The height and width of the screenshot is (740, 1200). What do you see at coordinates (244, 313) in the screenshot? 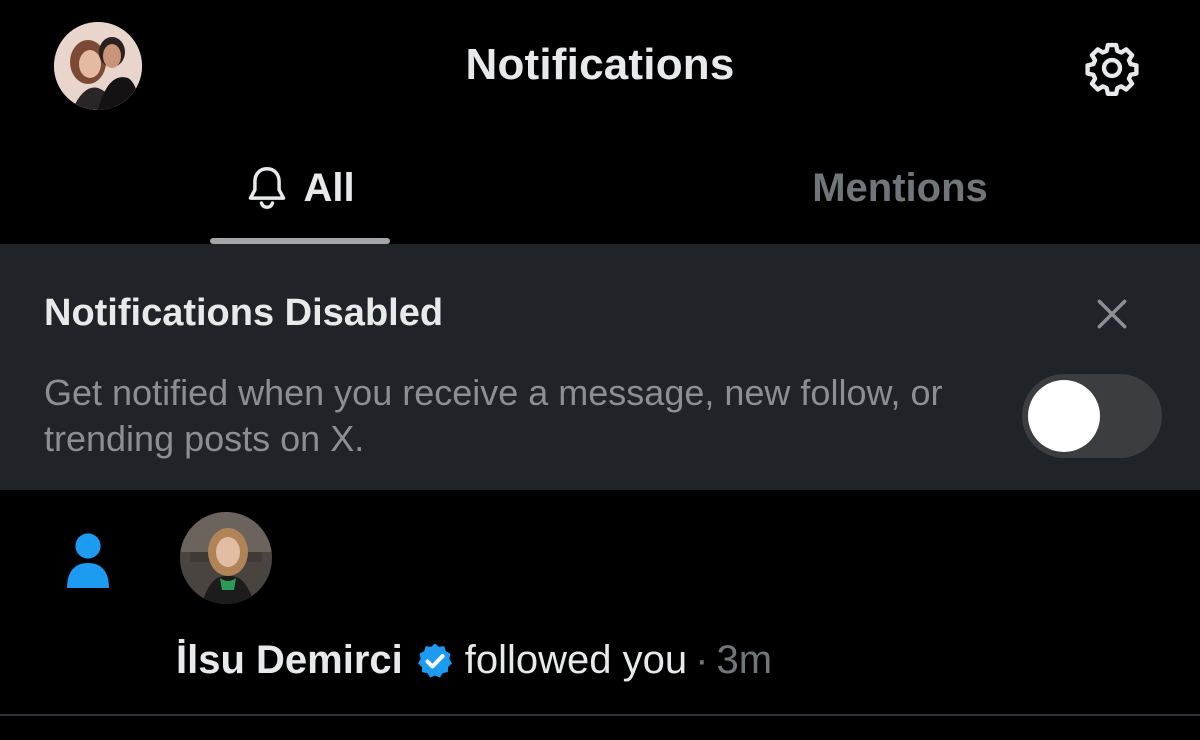
I see `banner-title: Notifications Disabled` at bounding box center [244, 313].